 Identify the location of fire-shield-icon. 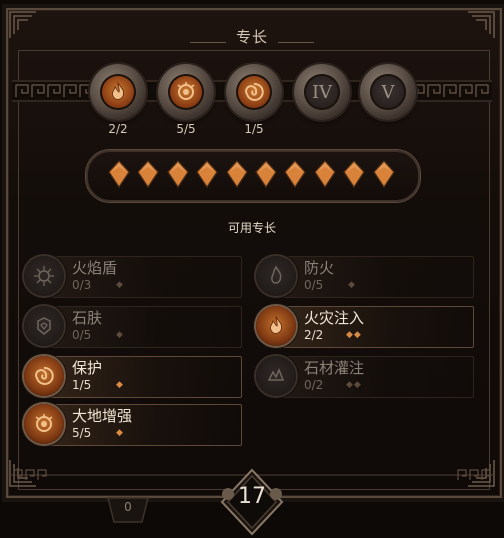
(44, 276).